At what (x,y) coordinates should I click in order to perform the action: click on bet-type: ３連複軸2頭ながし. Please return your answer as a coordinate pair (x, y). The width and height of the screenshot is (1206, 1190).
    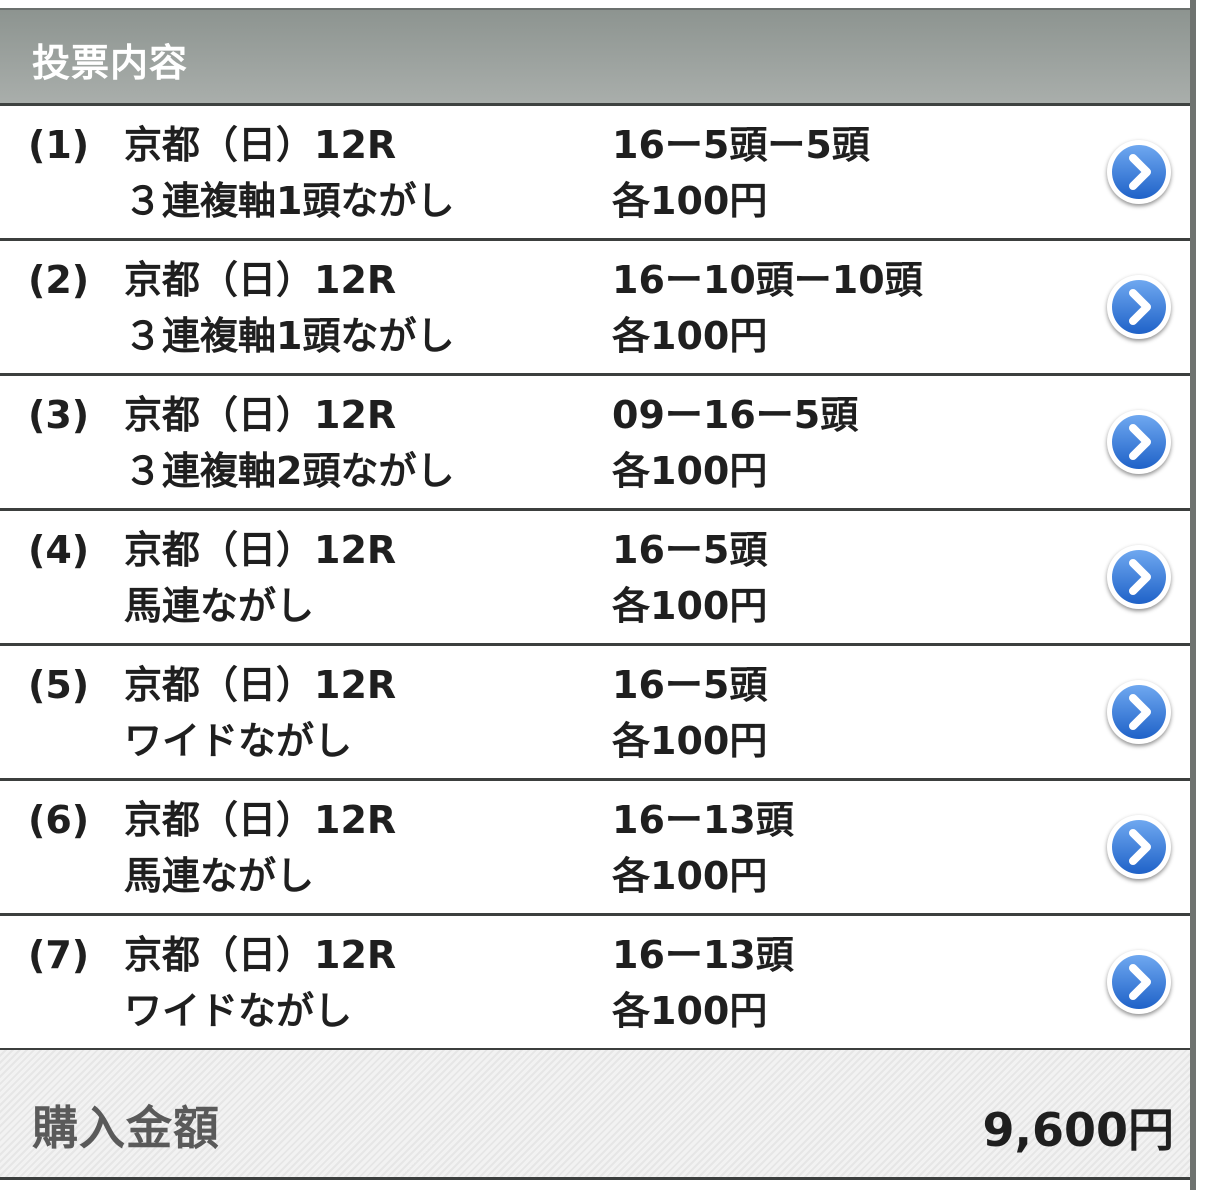
    Looking at the image, I should click on (289, 471).